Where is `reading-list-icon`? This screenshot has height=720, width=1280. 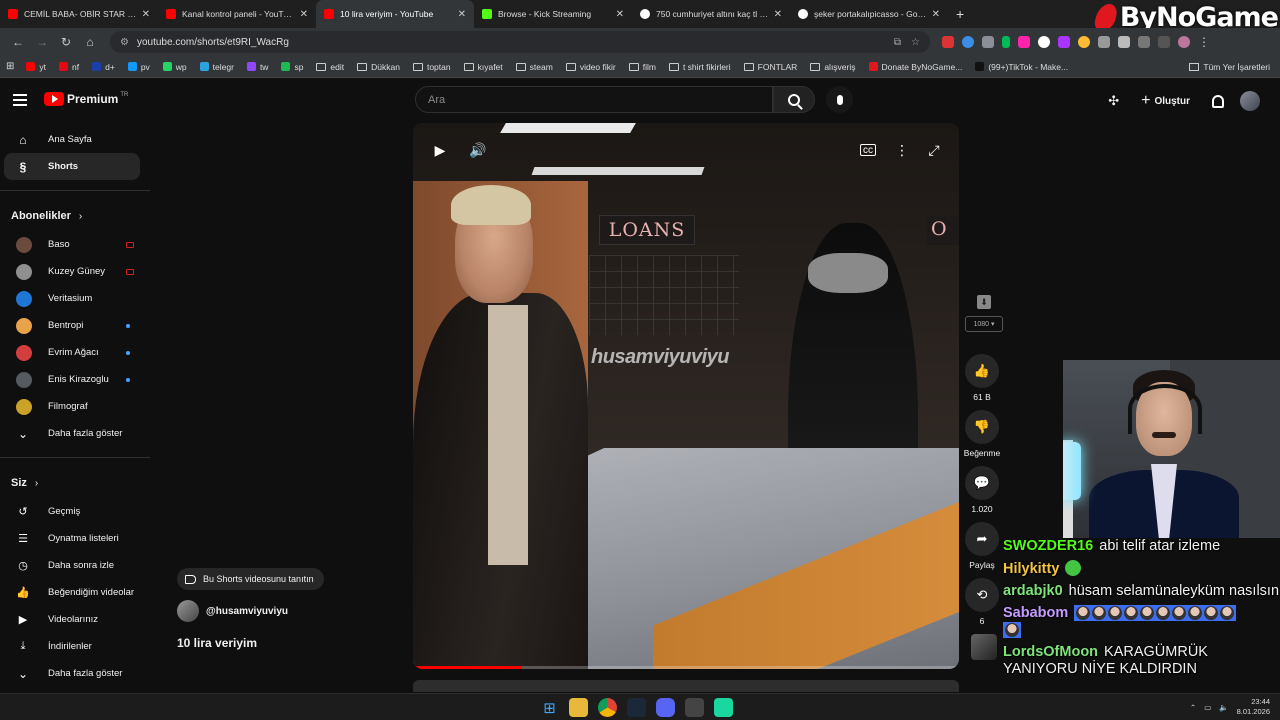 reading-list-icon is located at coordinates (1164, 42).